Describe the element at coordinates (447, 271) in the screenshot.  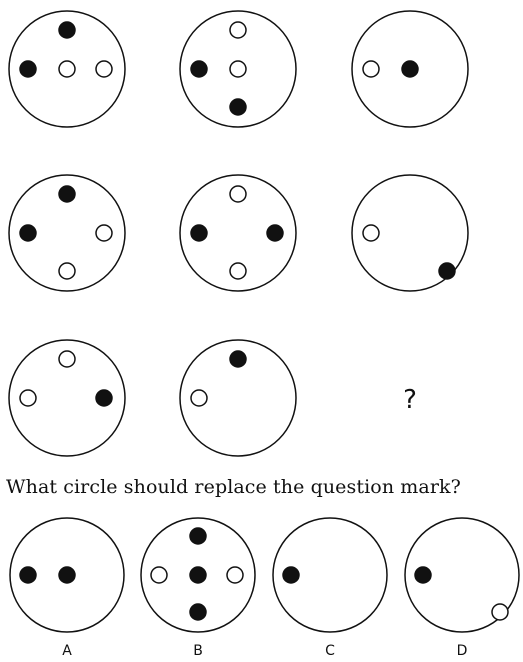
I see `grid-r2-c3-dot-bottom-right-filled` at that location.